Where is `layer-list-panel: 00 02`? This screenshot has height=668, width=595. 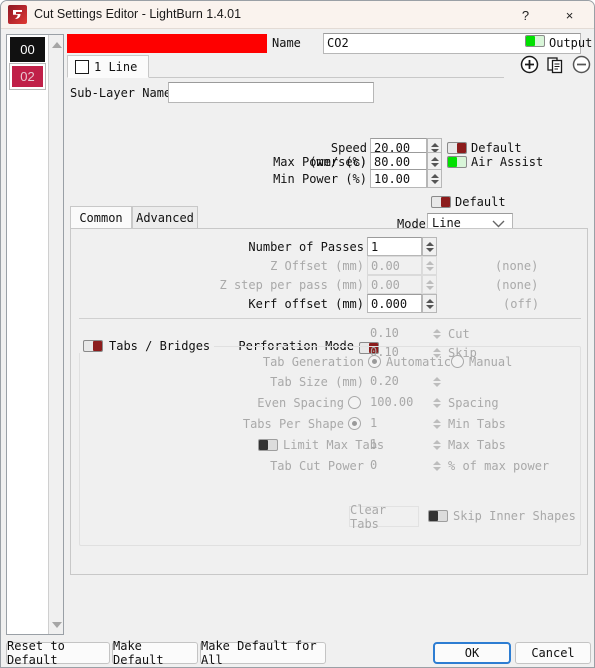 layer-list-panel: 00 02 is located at coordinates (35, 334).